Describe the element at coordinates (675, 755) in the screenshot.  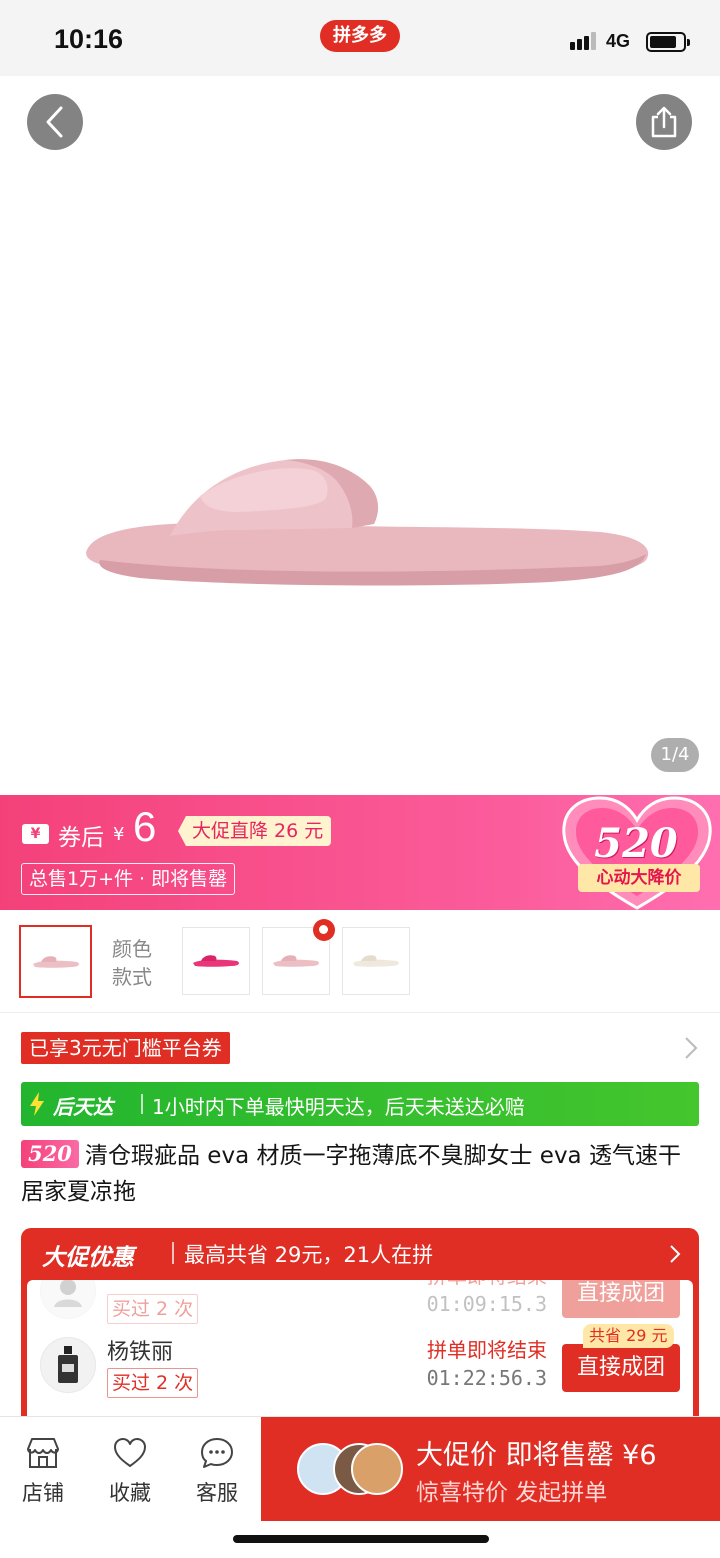
I see `page-indicator: 1/4` at that location.